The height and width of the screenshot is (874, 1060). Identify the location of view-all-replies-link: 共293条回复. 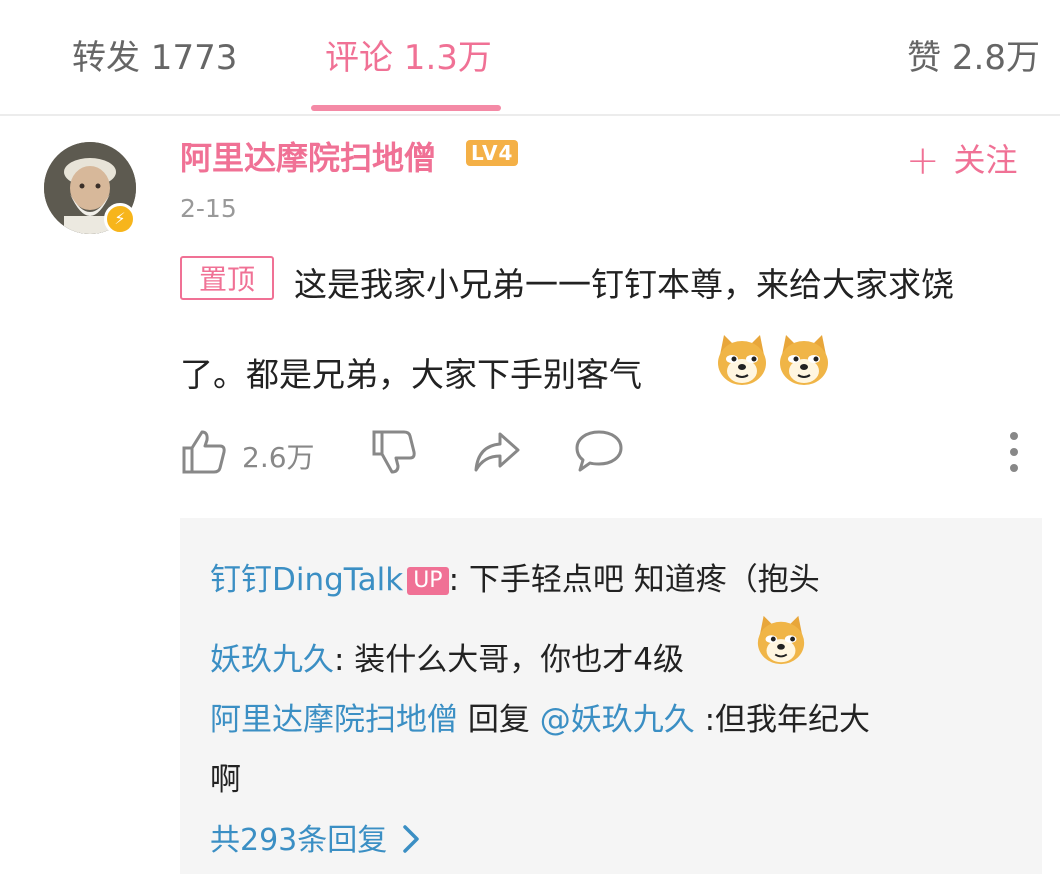
(315, 837).